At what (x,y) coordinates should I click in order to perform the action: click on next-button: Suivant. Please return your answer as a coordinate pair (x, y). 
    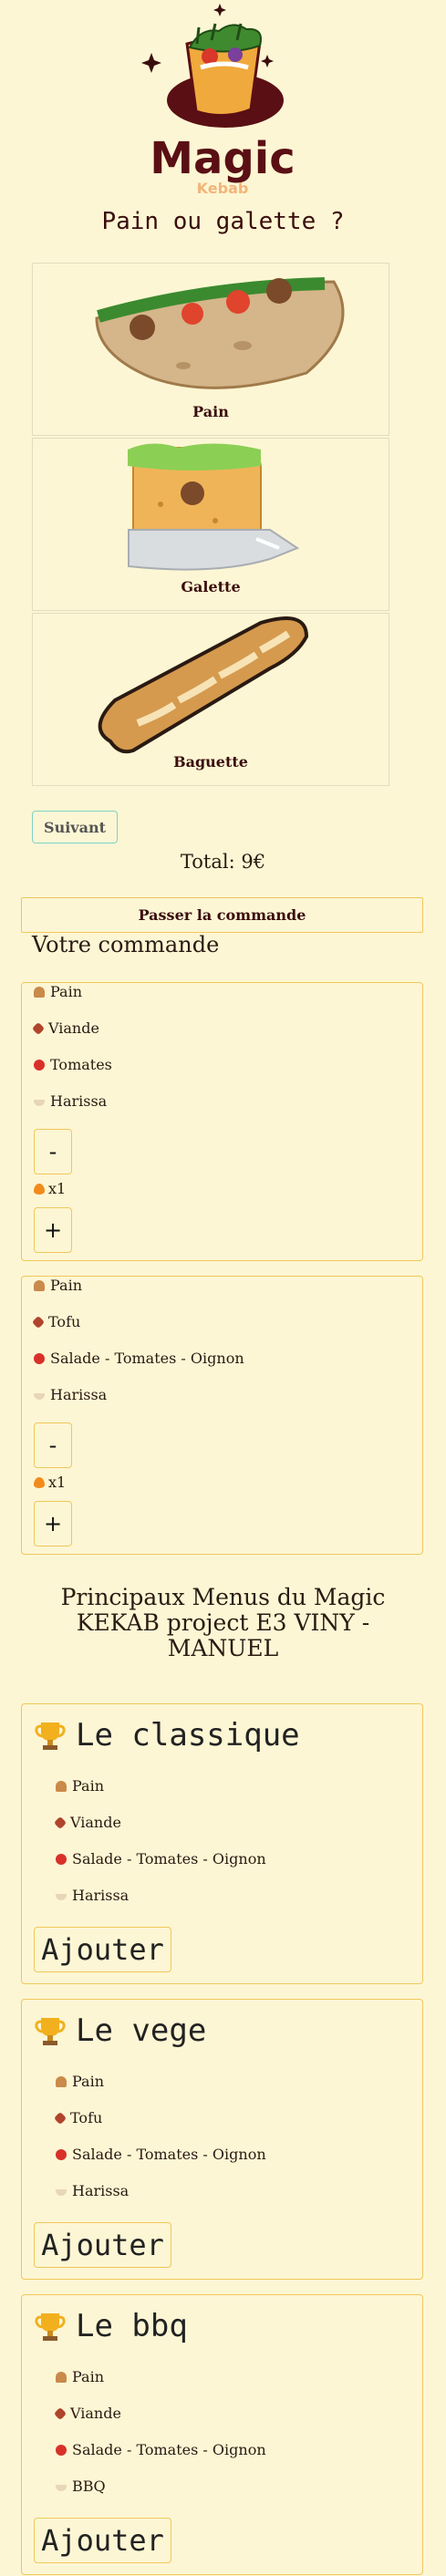
    Looking at the image, I should click on (75, 827).